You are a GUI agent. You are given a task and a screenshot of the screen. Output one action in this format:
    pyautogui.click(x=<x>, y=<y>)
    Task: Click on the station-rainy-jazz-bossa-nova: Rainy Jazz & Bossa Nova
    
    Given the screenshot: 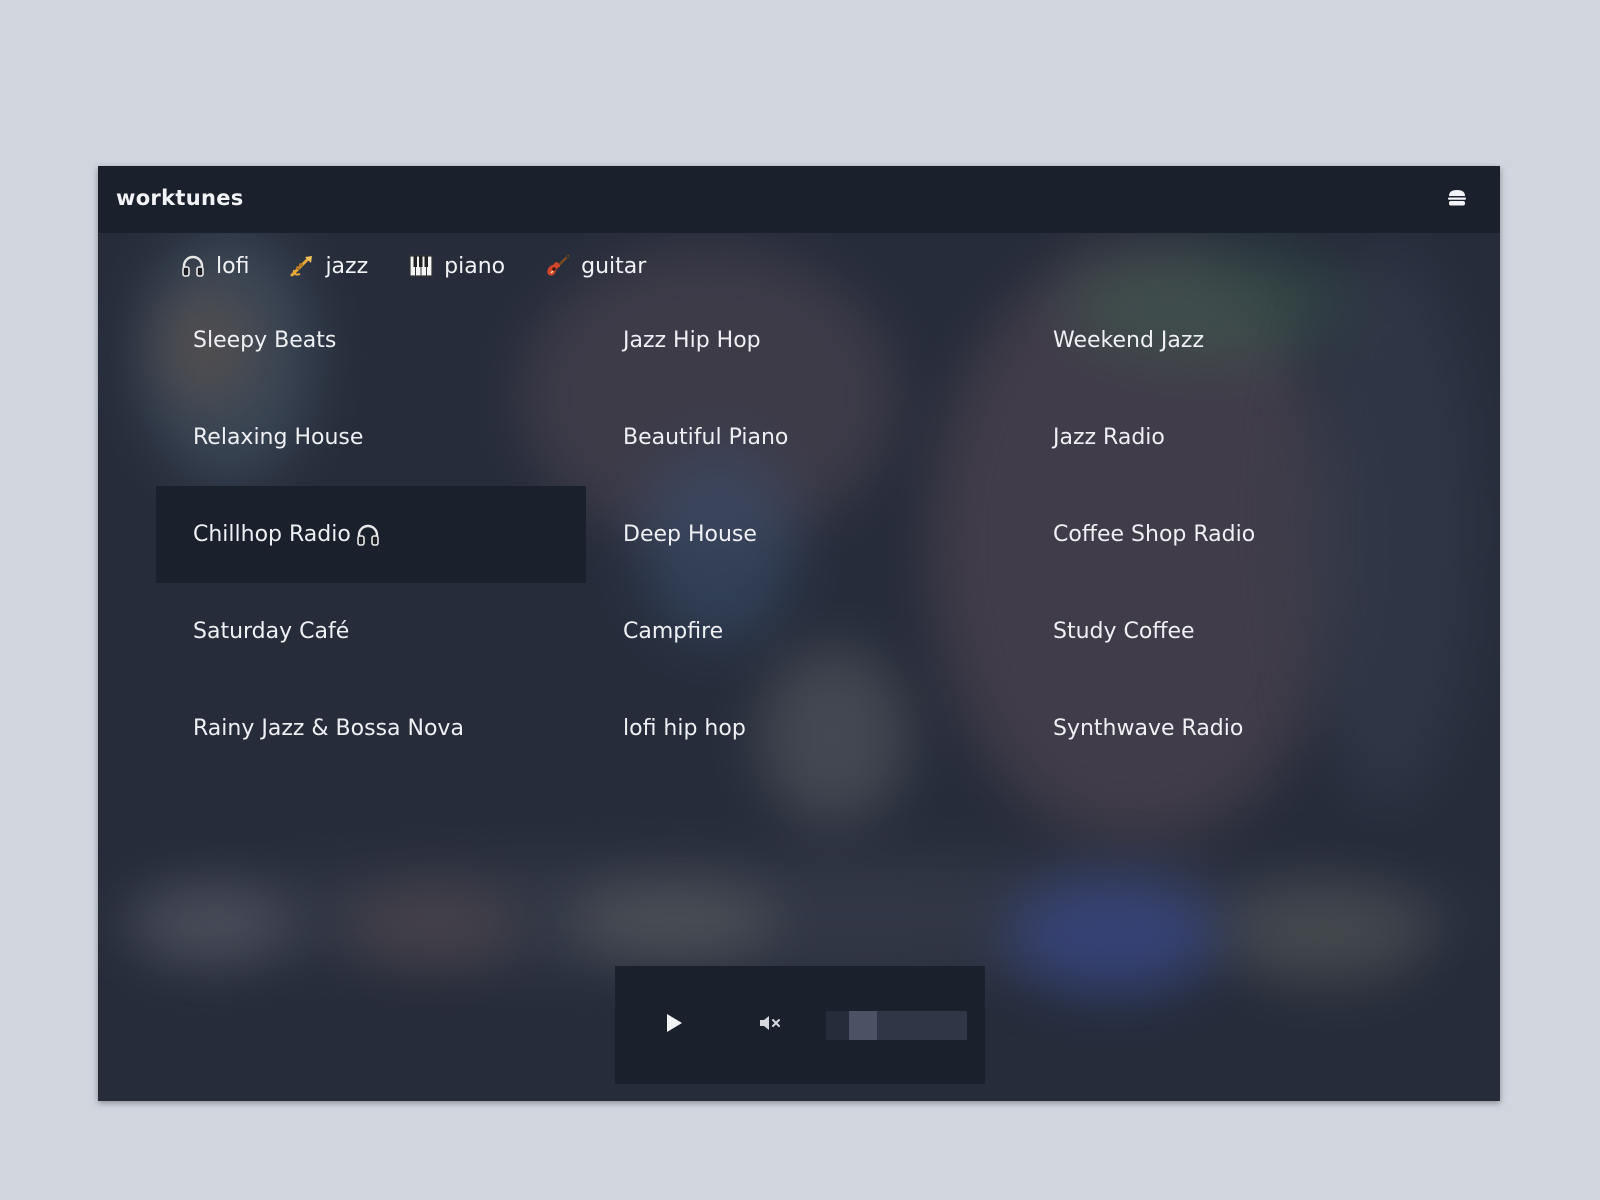 What is the action you would take?
    pyautogui.click(x=371, y=728)
    